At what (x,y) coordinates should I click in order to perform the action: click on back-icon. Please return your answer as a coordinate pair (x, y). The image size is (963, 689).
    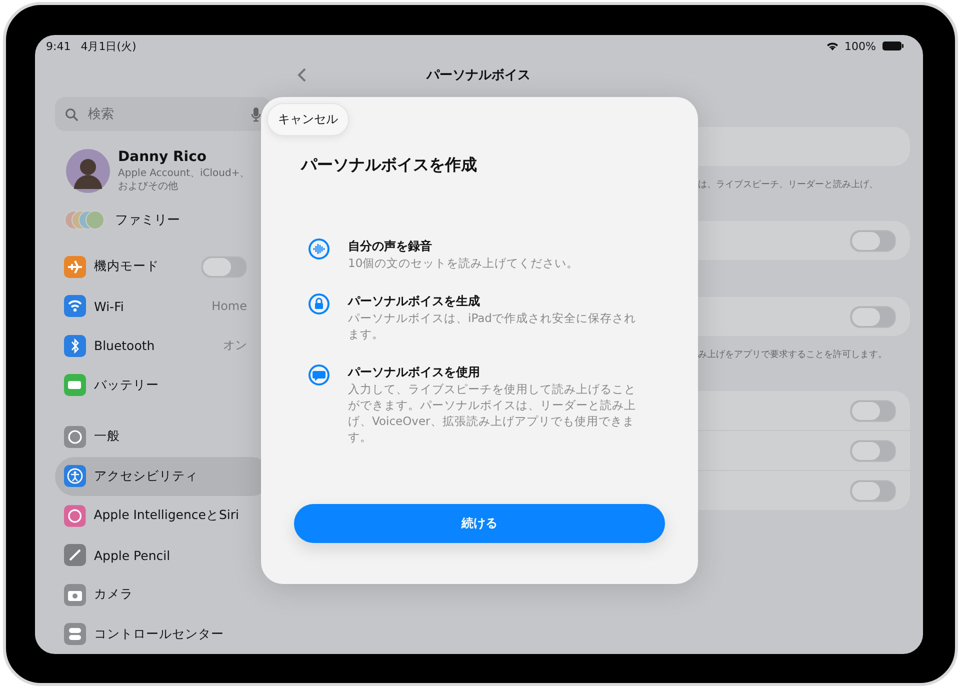
    Looking at the image, I should click on (302, 75).